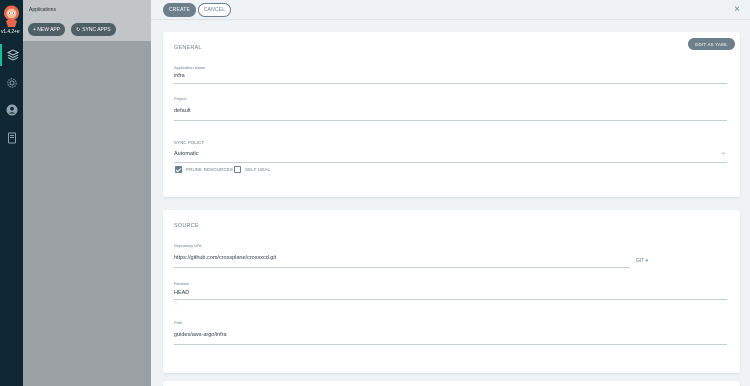 Image resolution: width=750 pixels, height=386 pixels. I want to click on repo-url-underline, so click(402, 267).